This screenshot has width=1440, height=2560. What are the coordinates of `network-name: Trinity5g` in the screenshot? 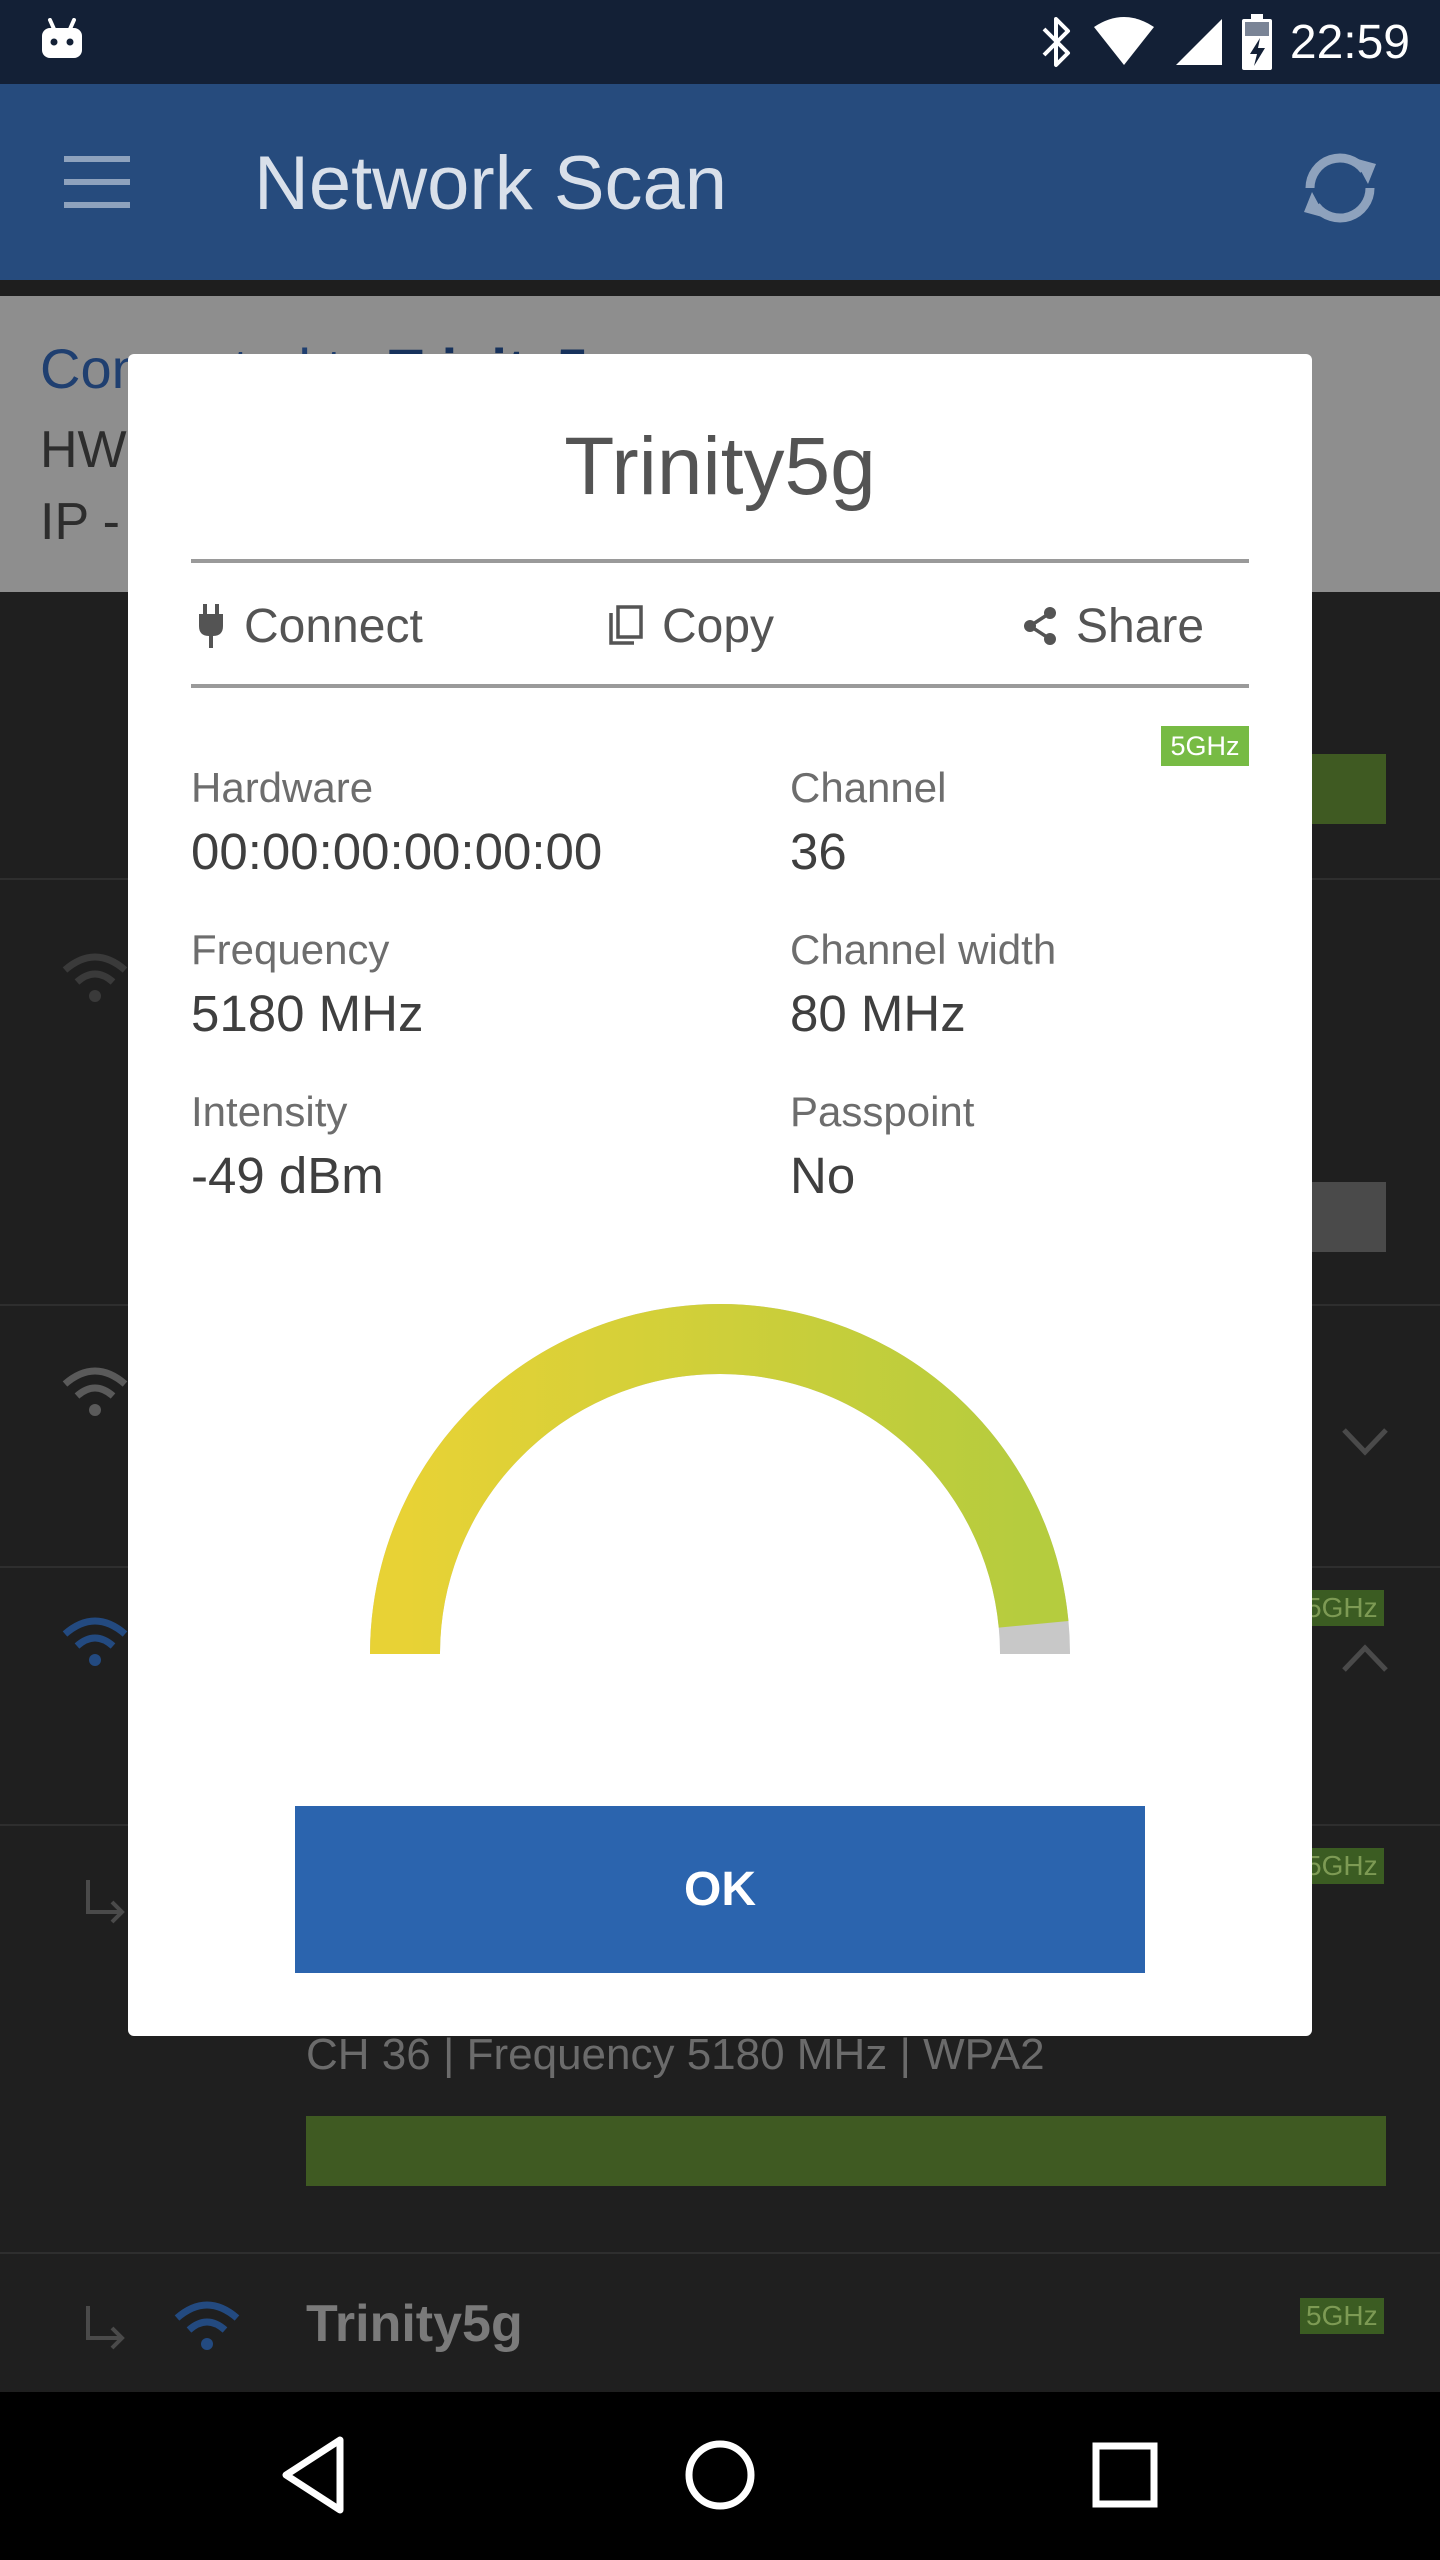 It's located at (414, 2324).